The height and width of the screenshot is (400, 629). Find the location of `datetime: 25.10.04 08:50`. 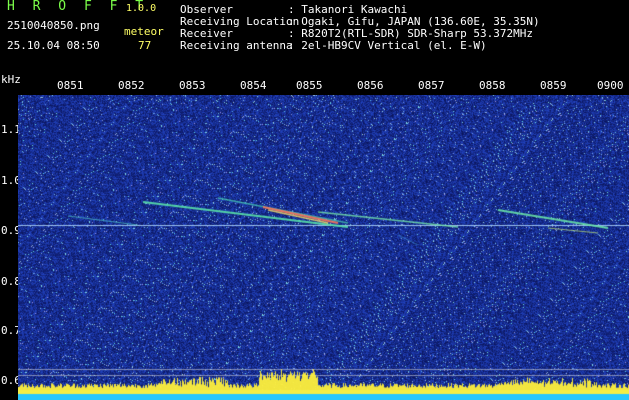

datetime: 25.10.04 08:50 is located at coordinates (53, 45).